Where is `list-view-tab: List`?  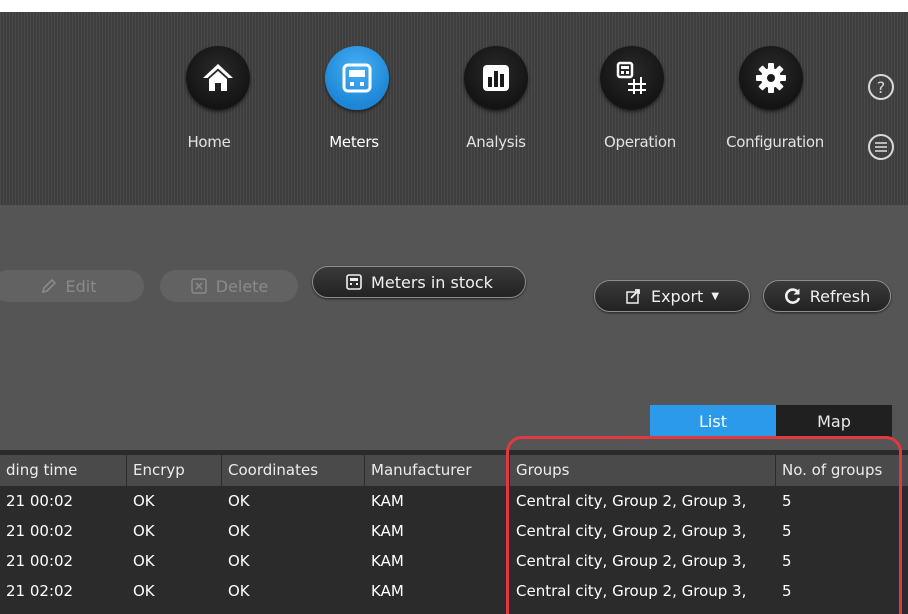
list-view-tab: List is located at coordinates (713, 421).